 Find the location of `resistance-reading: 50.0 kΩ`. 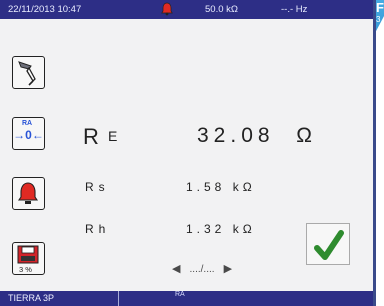

resistance-reading: 50.0 kΩ is located at coordinates (221, 9).